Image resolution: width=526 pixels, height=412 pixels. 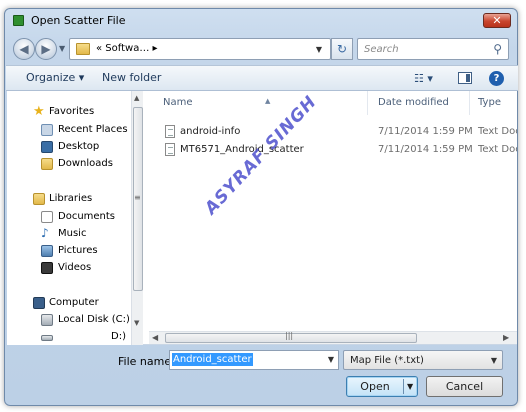 What do you see at coordinates (155, 337) in the screenshot?
I see `scroll-left-arrow-icon: ◀` at bounding box center [155, 337].